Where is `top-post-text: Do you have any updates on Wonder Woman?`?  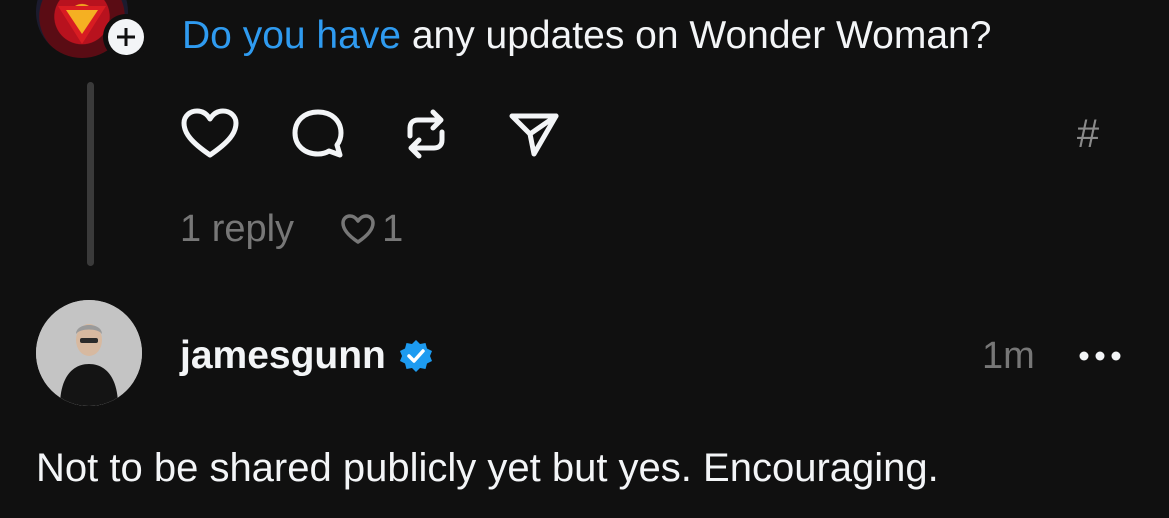 top-post-text: Do you have any updates on Wonder Woman? is located at coordinates (586, 36).